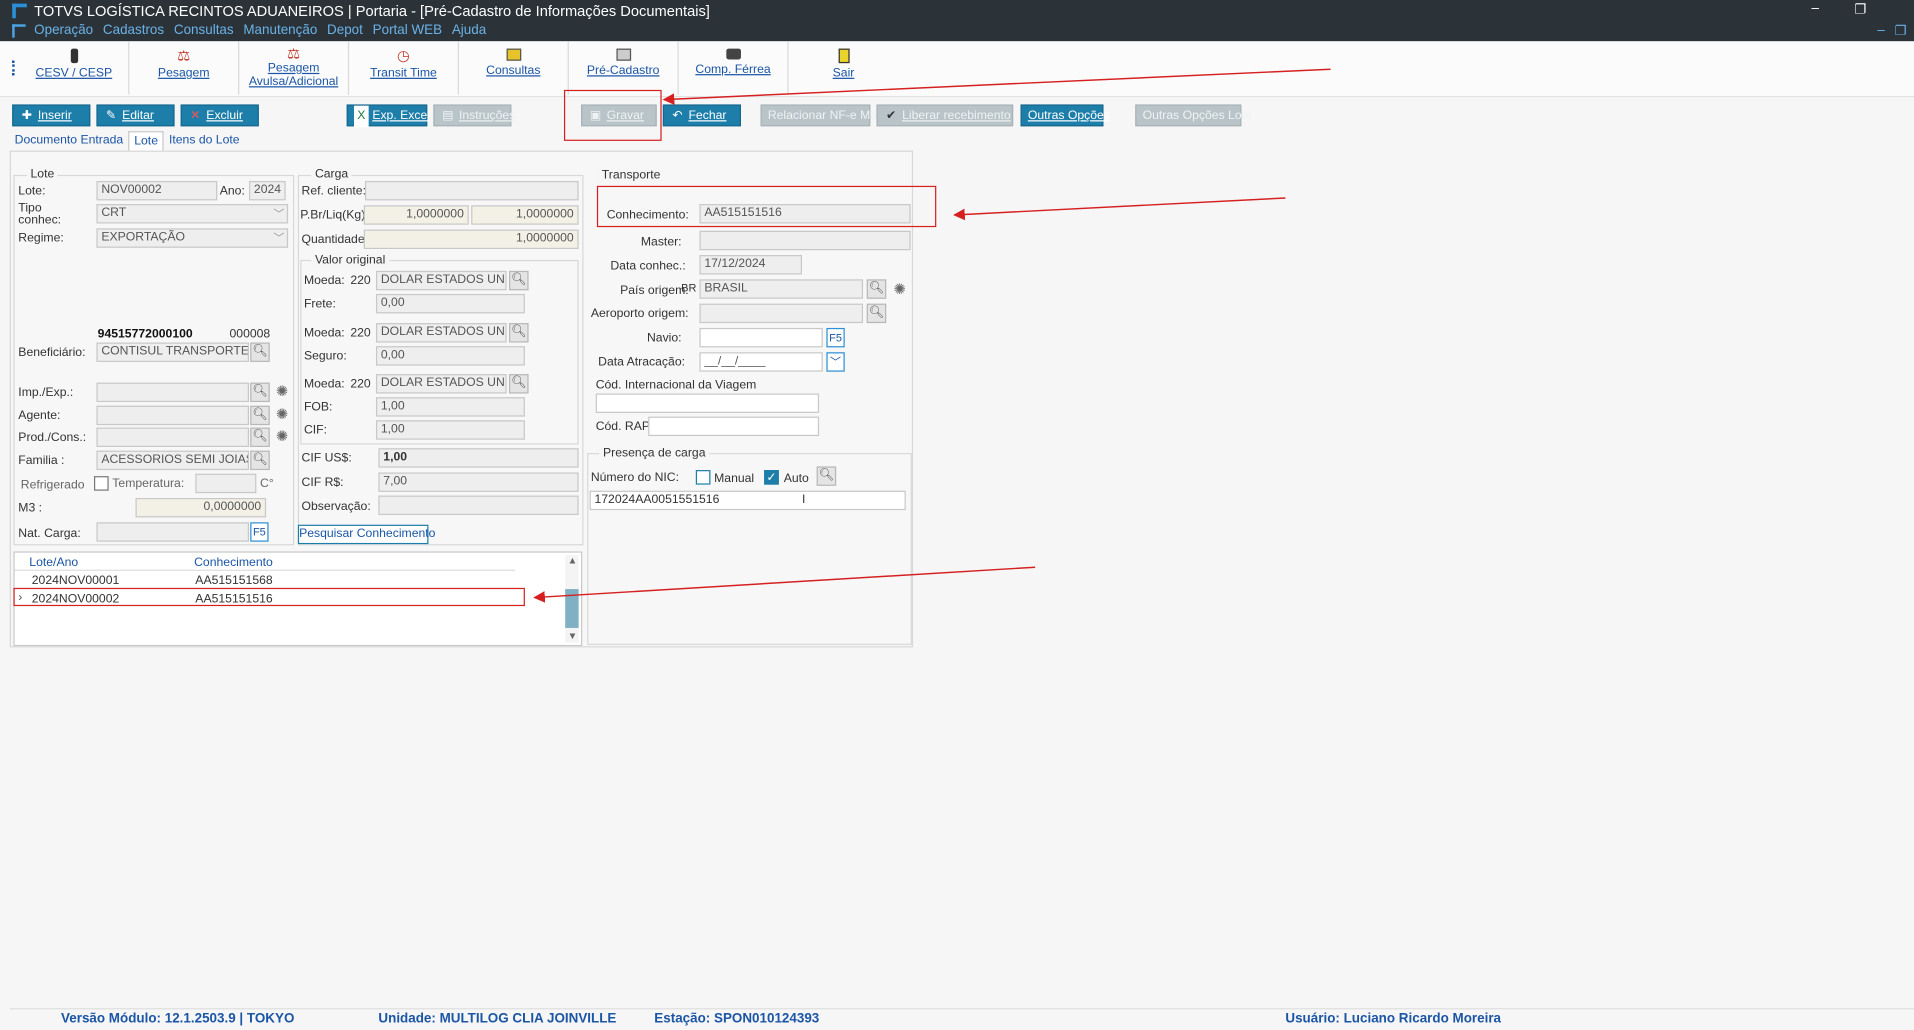 This screenshot has width=1914, height=1030. Describe the element at coordinates (1119, 209) in the screenshot. I see `arrow-to-conhecimento` at that location.